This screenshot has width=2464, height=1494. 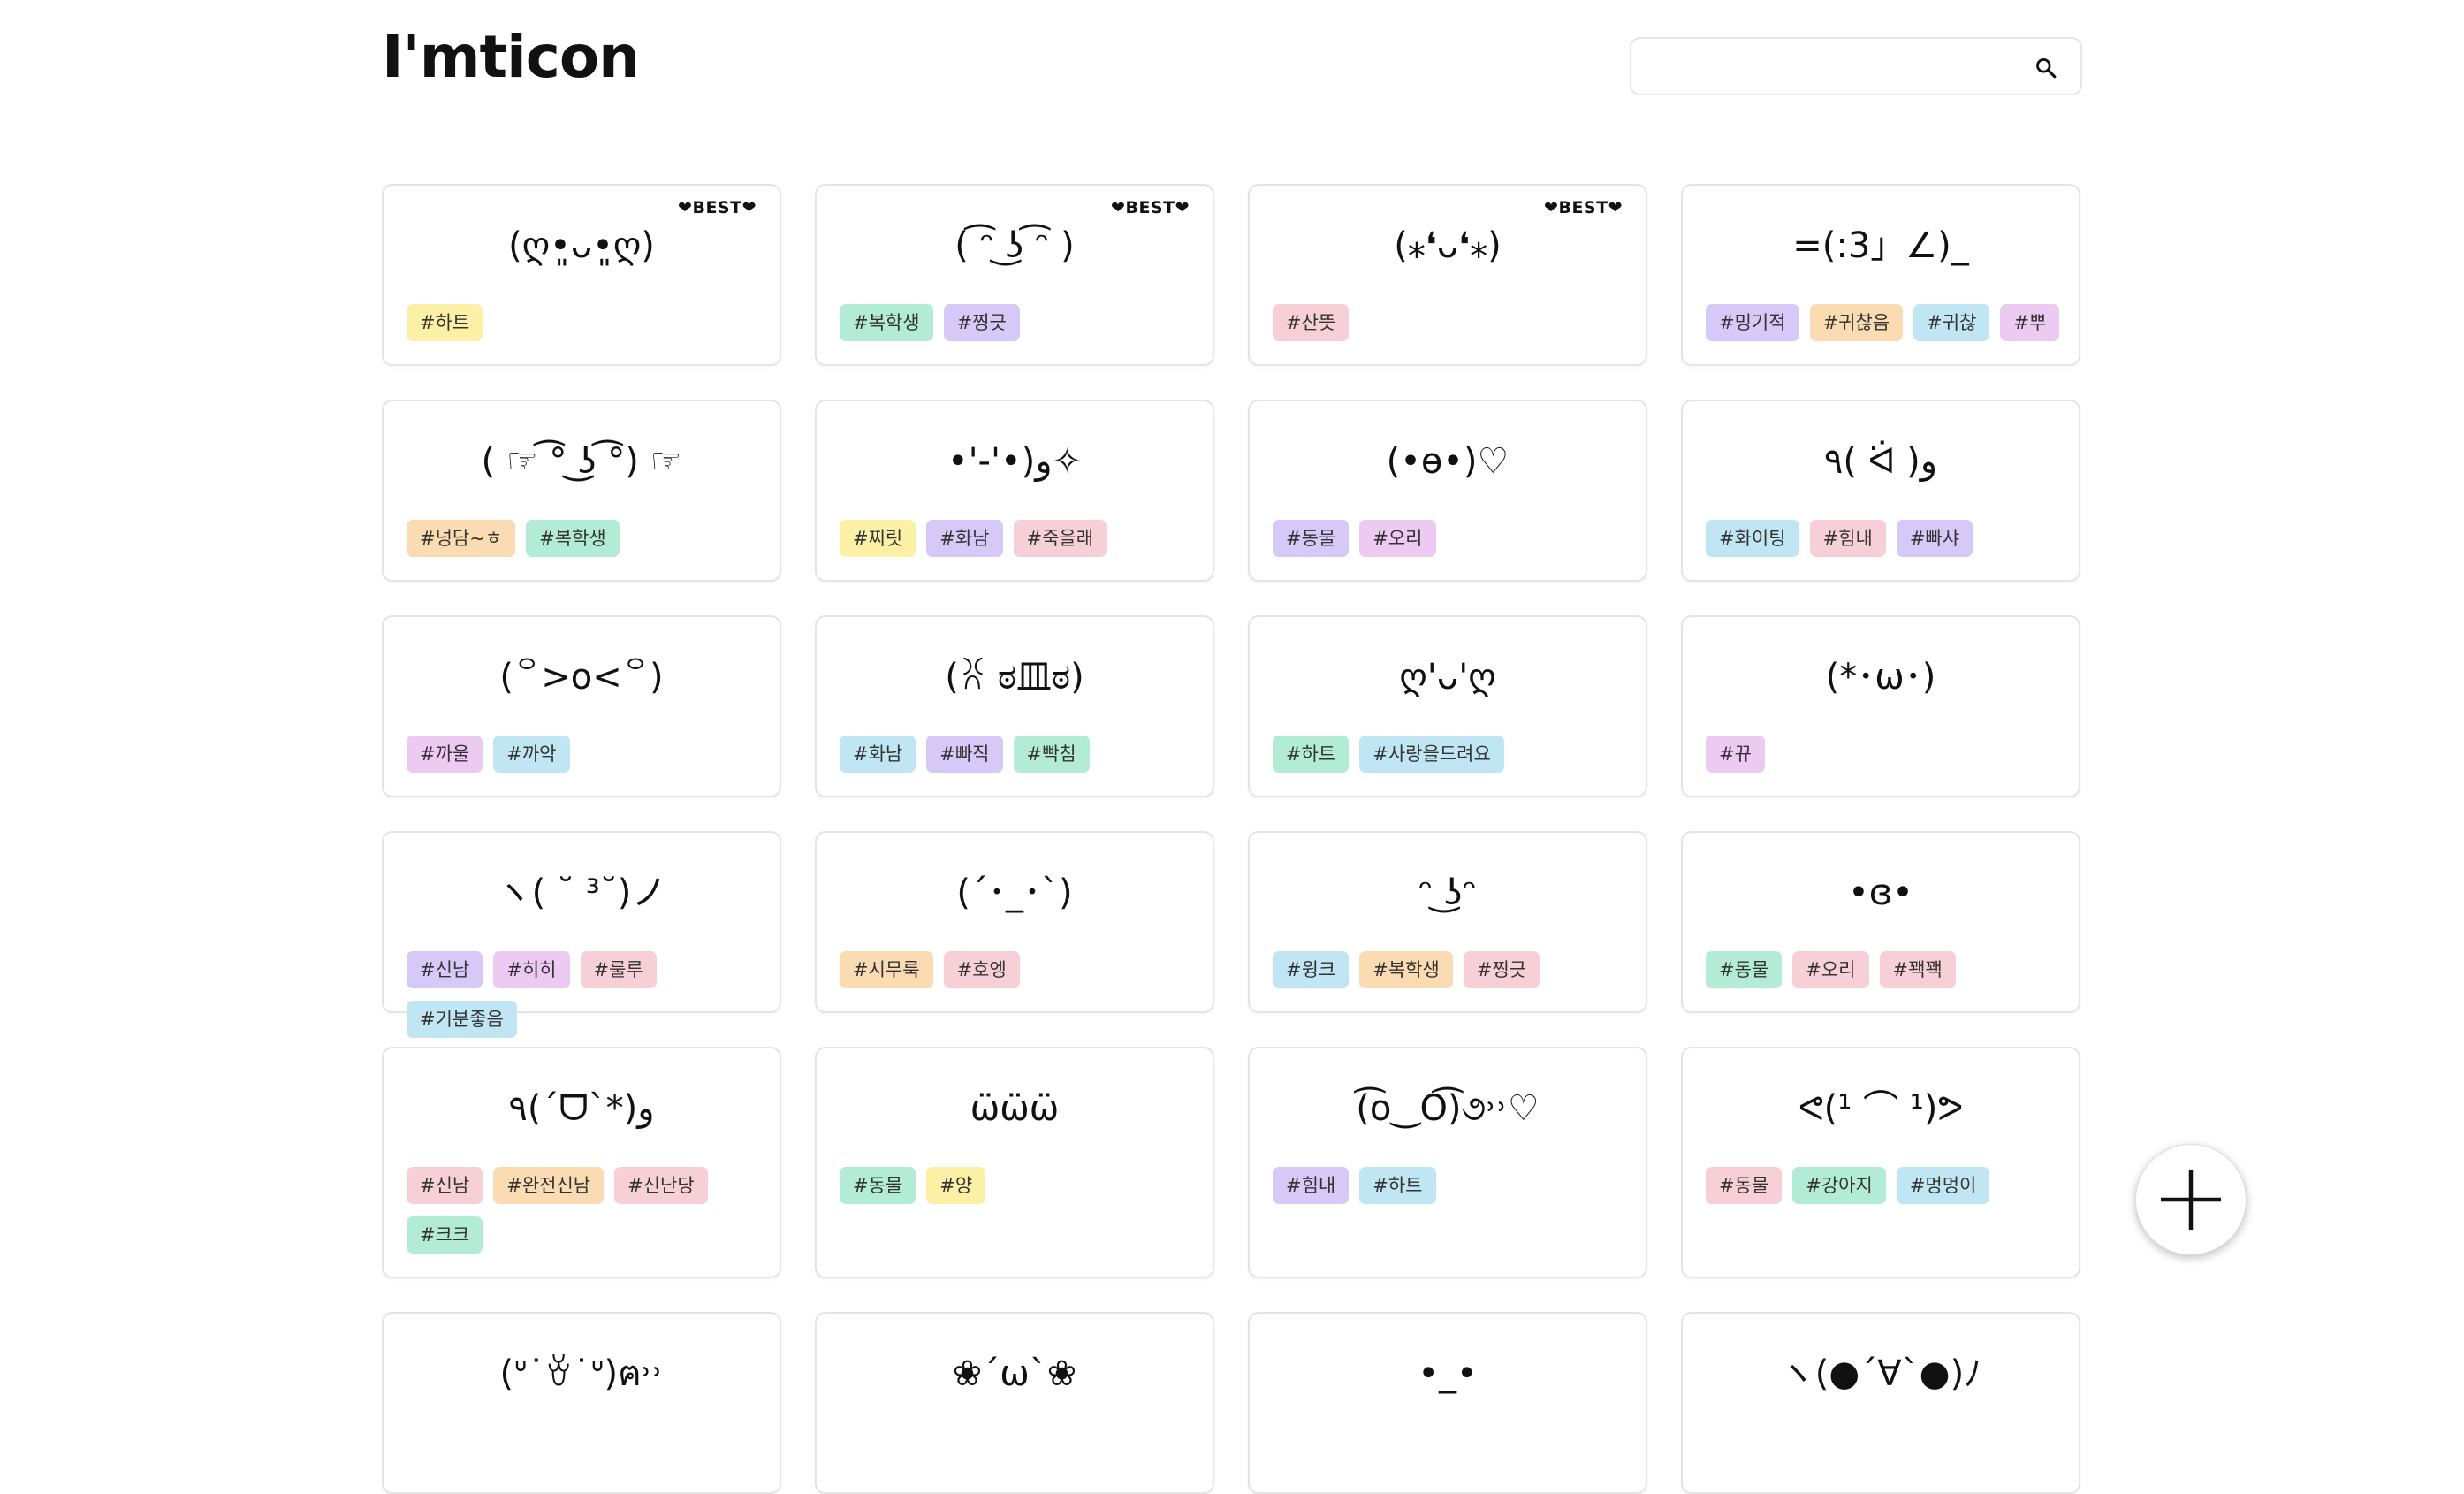 I want to click on emoticon-text: •'-'•)و✧, so click(x=1015, y=462).